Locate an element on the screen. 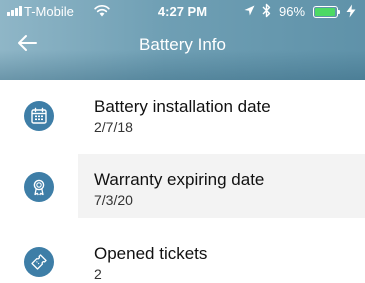  location-arrow-icon is located at coordinates (249, 10).